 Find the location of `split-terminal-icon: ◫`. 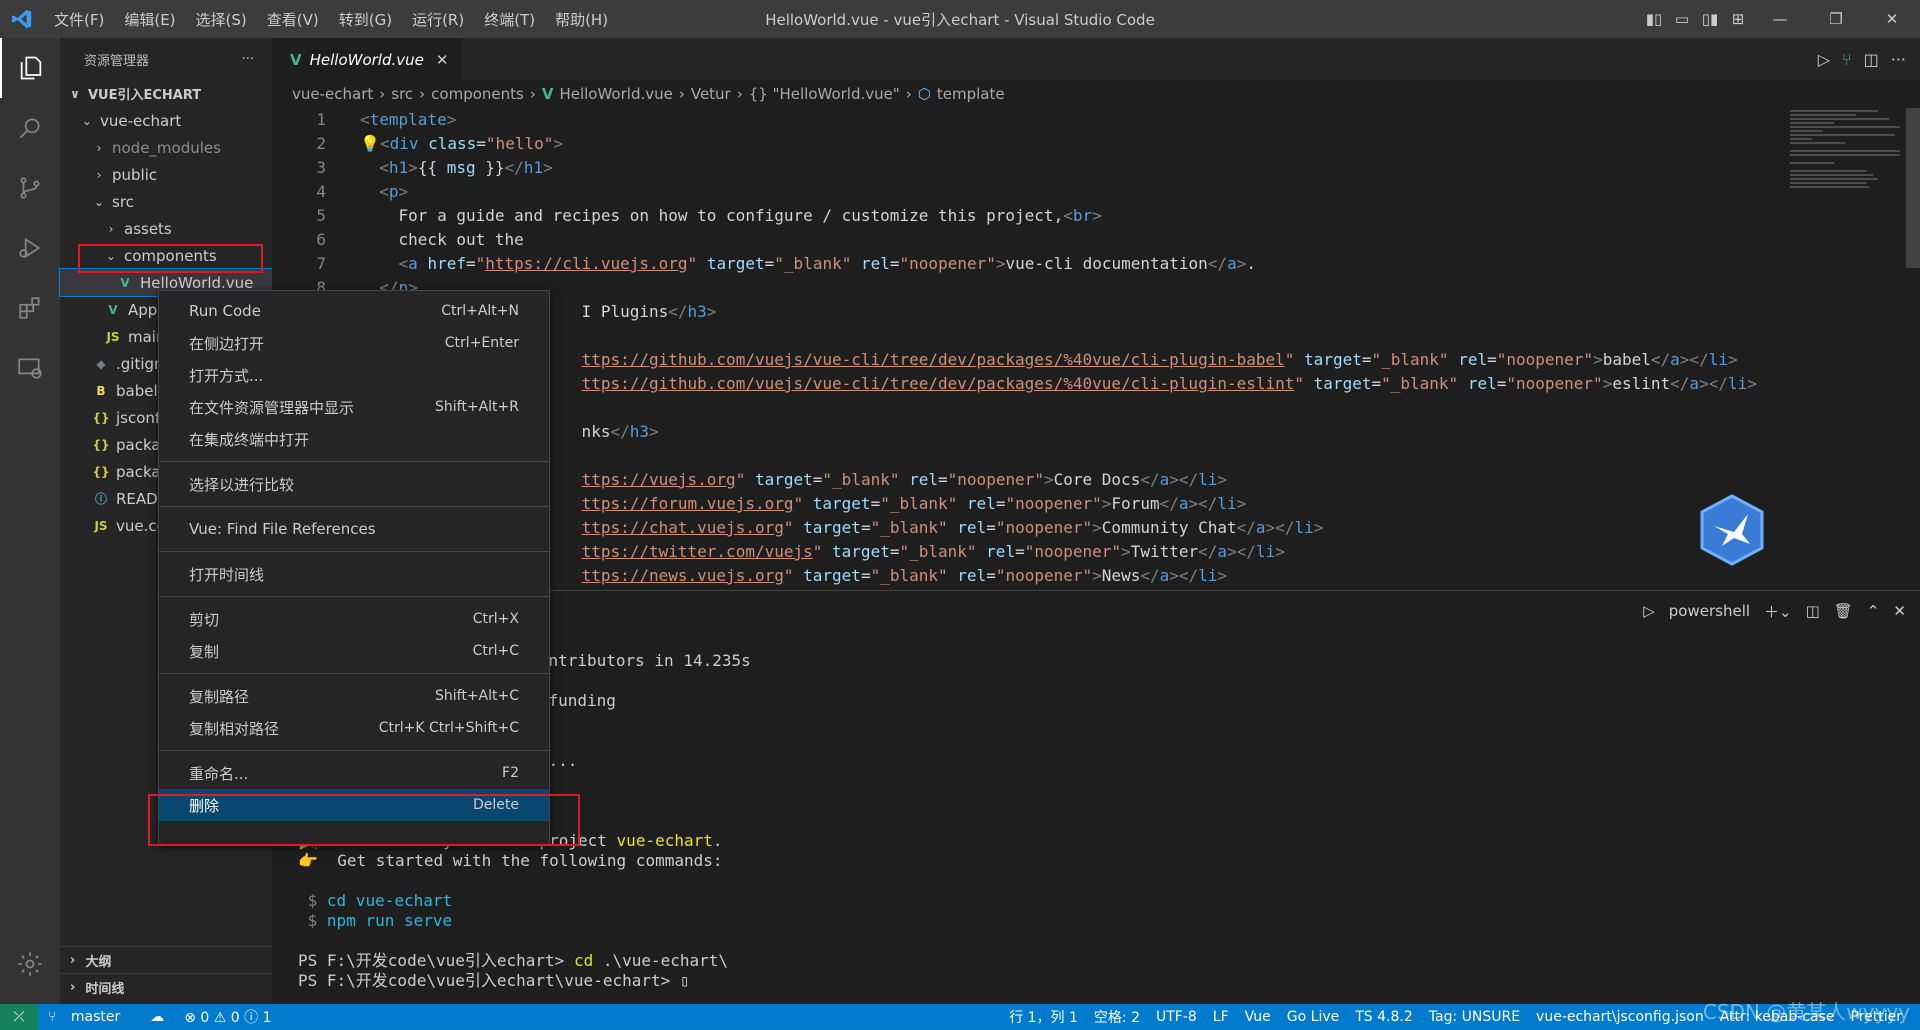

split-terminal-icon: ◫ is located at coordinates (1813, 611).